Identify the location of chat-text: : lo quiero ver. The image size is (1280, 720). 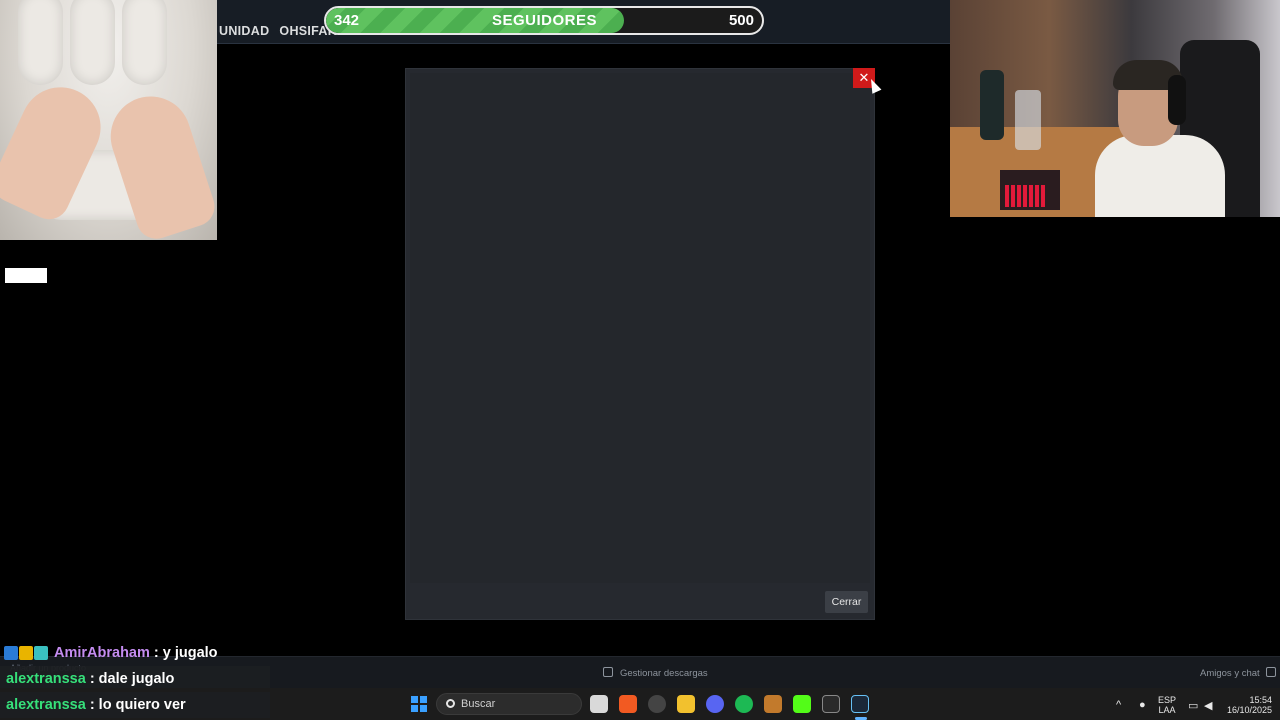
(137, 705).